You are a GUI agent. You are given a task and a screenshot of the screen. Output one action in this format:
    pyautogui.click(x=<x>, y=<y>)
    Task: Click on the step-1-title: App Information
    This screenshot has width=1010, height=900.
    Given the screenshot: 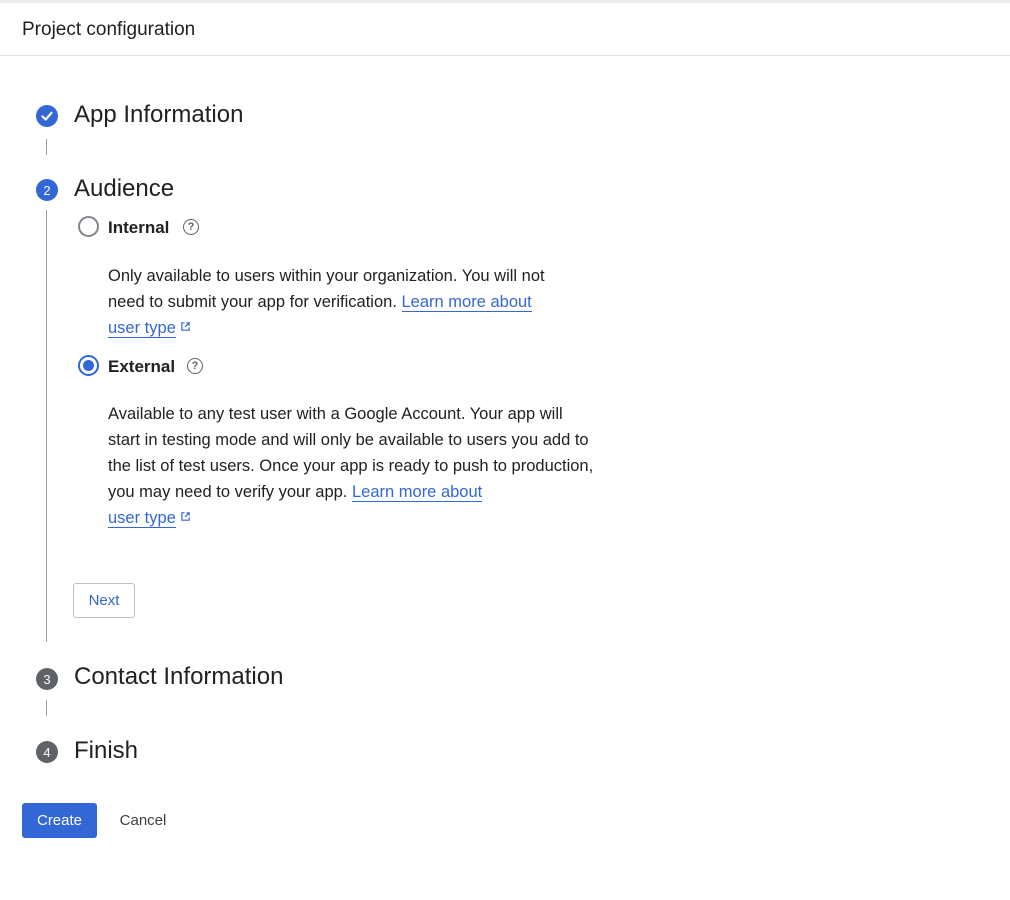 What is the action you would take?
    pyautogui.click(x=158, y=115)
    